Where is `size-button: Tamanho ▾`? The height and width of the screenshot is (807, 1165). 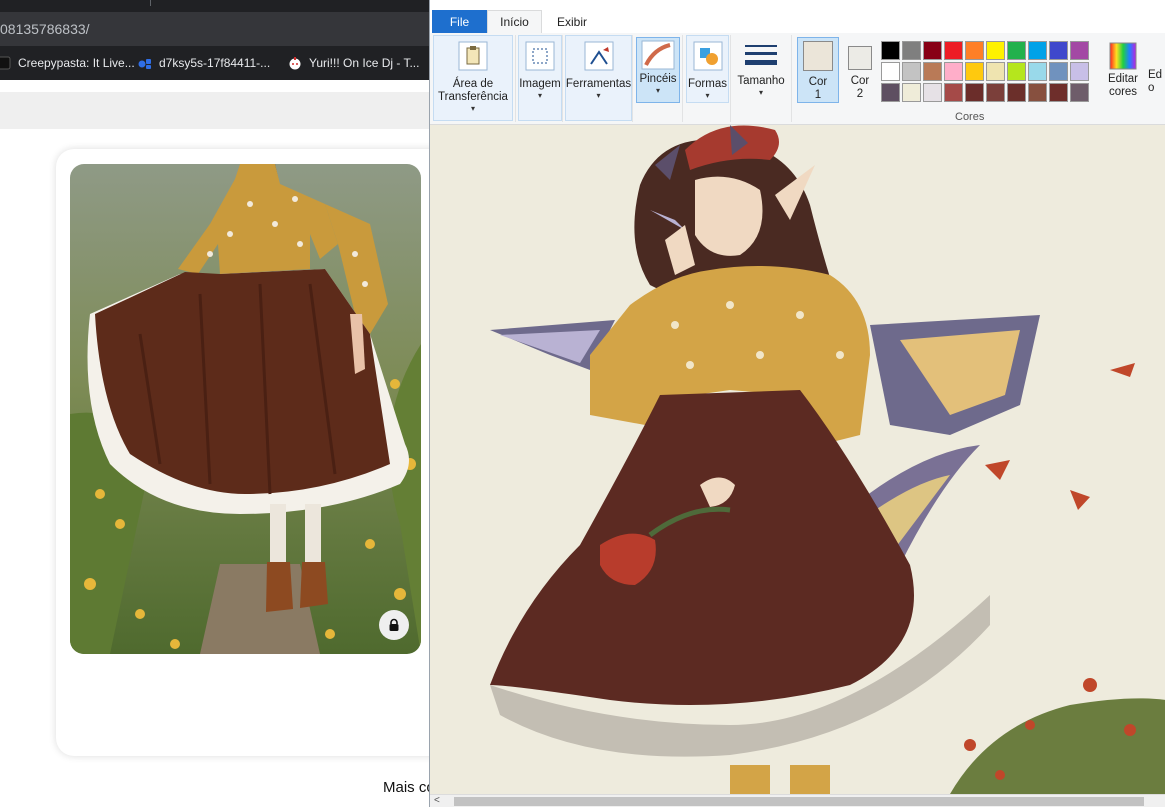
size-button: Tamanho ▾ is located at coordinates (761, 69).